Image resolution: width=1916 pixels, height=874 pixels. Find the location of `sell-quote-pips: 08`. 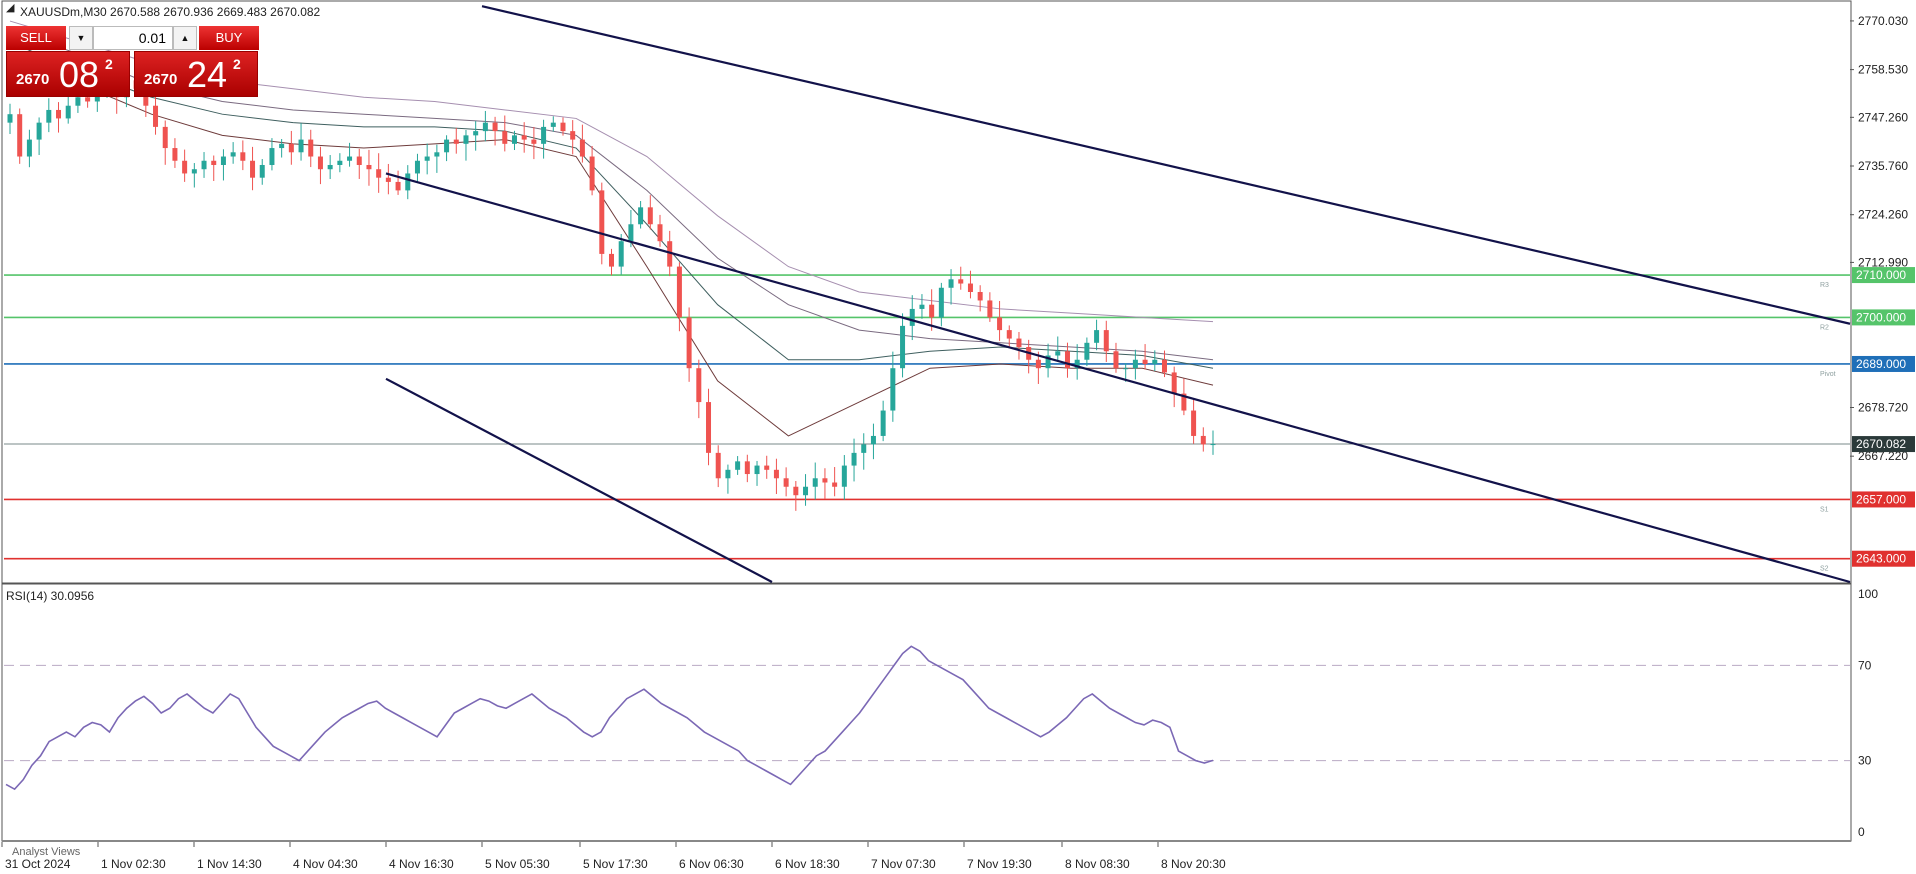

sell-quote-pips: 08 is located at coordinates (79, 74).